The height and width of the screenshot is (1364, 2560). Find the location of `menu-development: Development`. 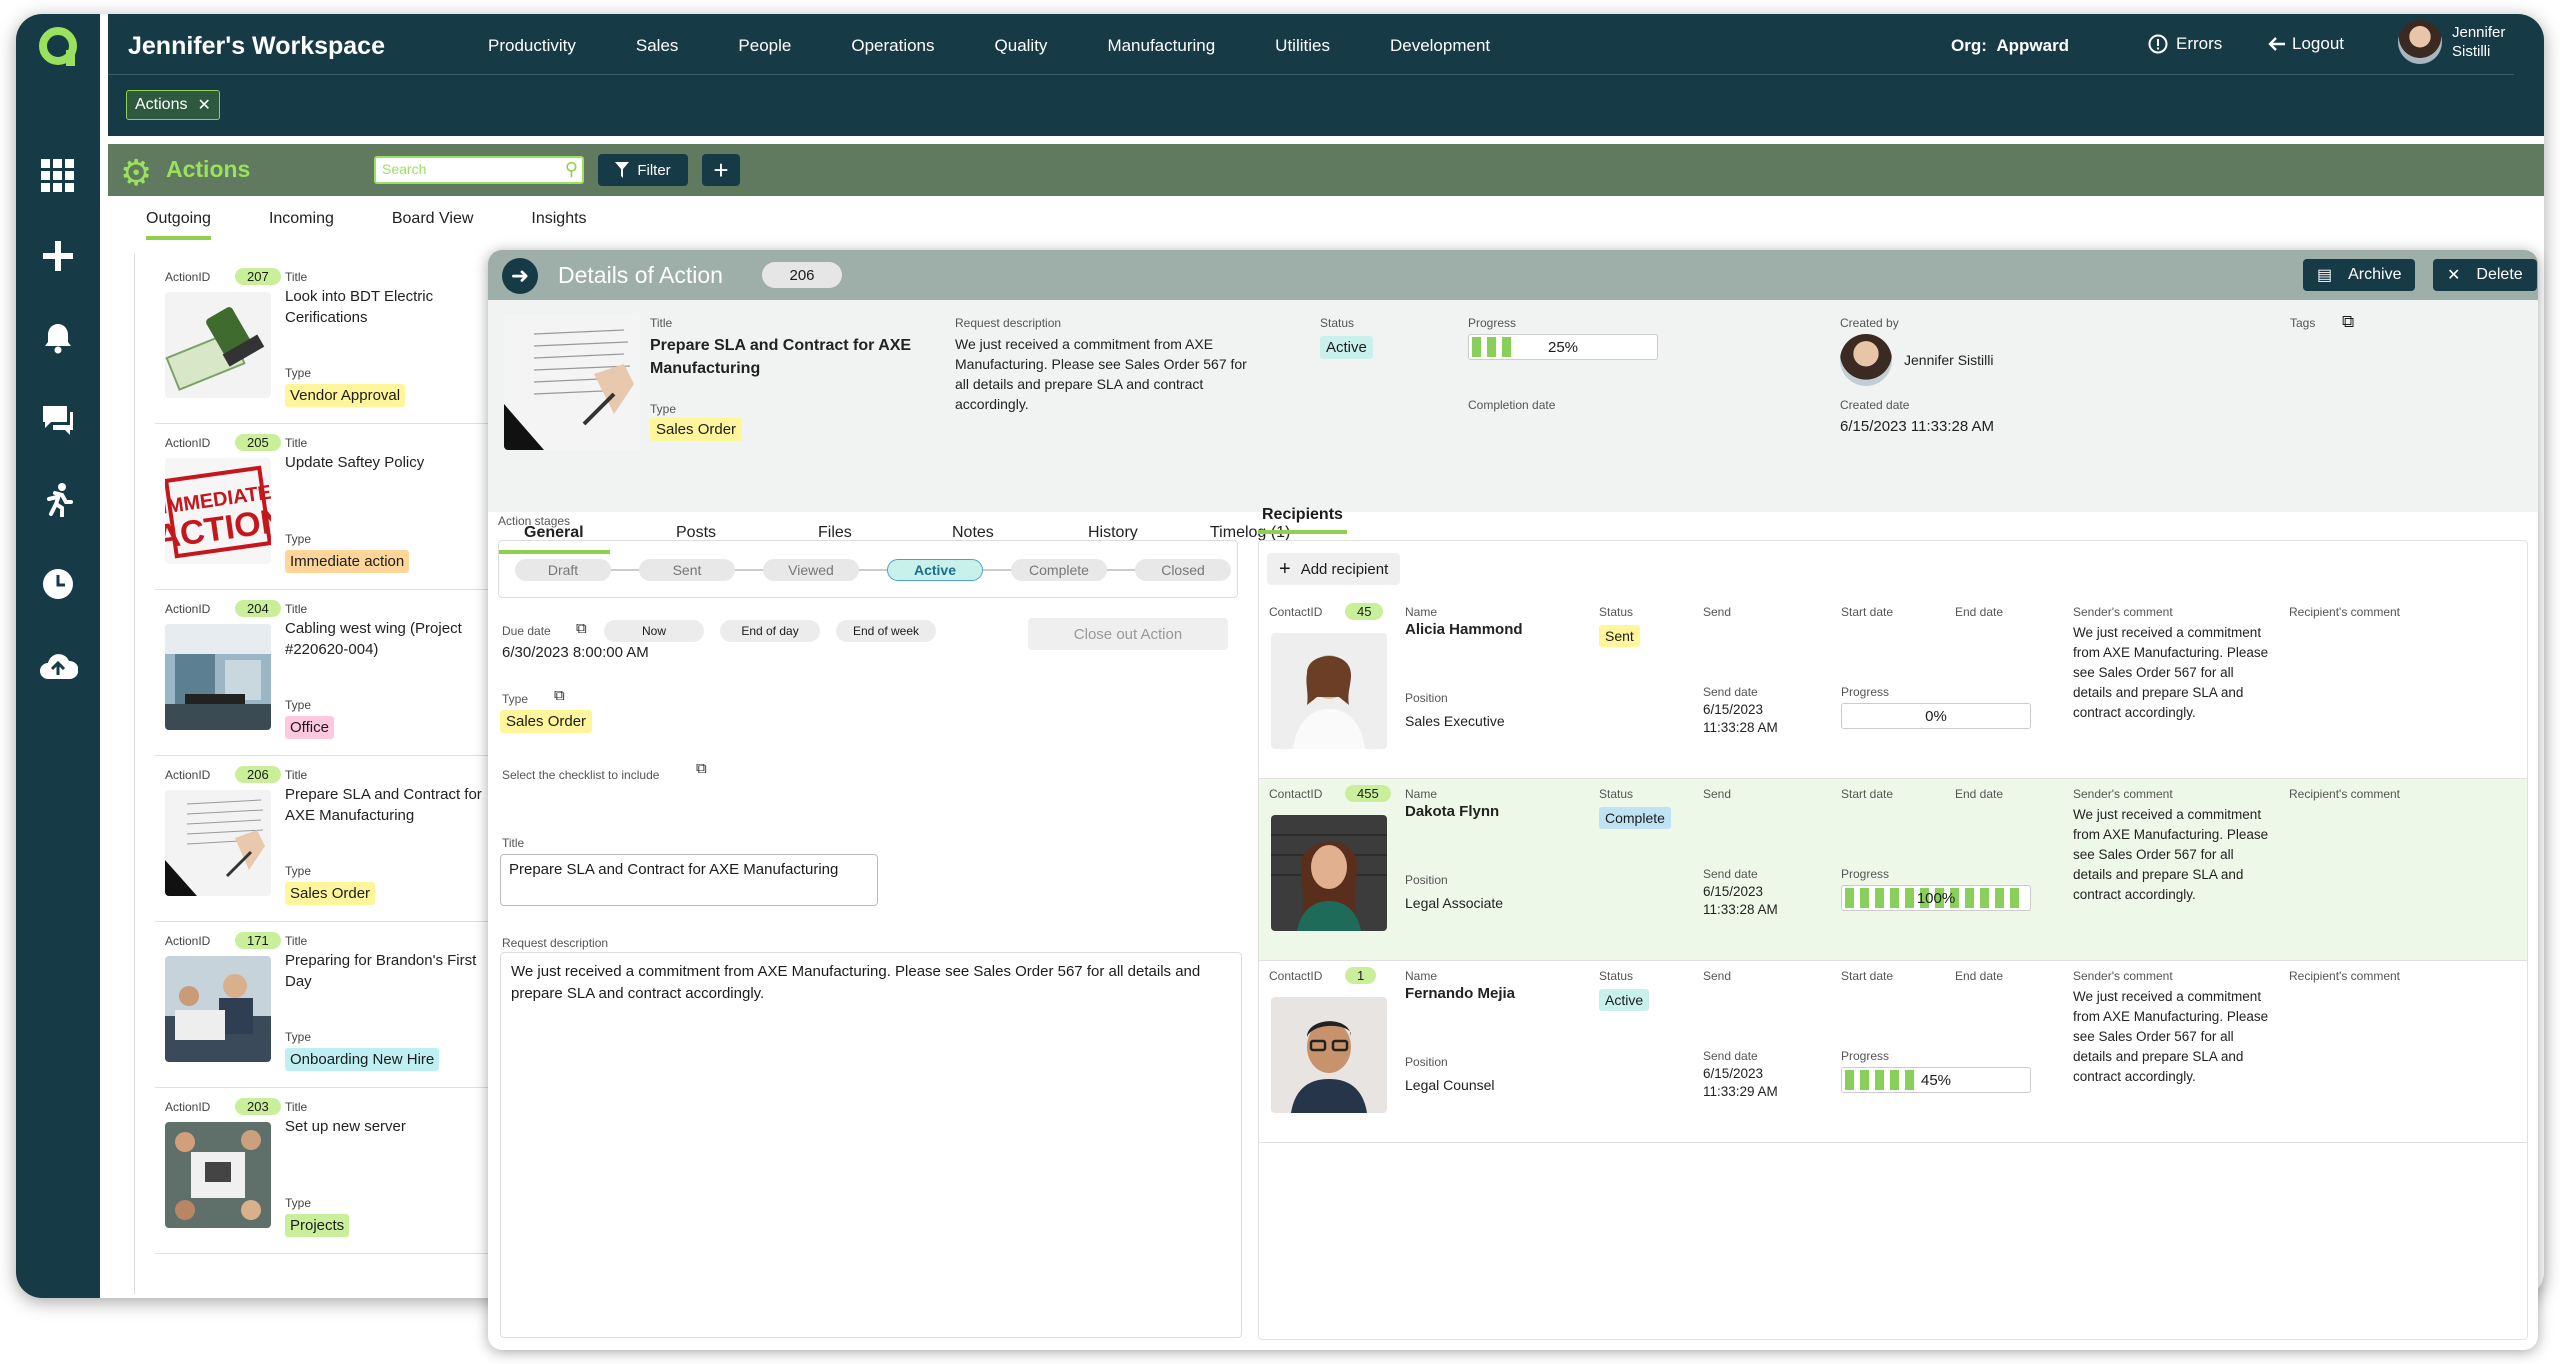

menu-development: Development is located at coordinates (1440, 46).